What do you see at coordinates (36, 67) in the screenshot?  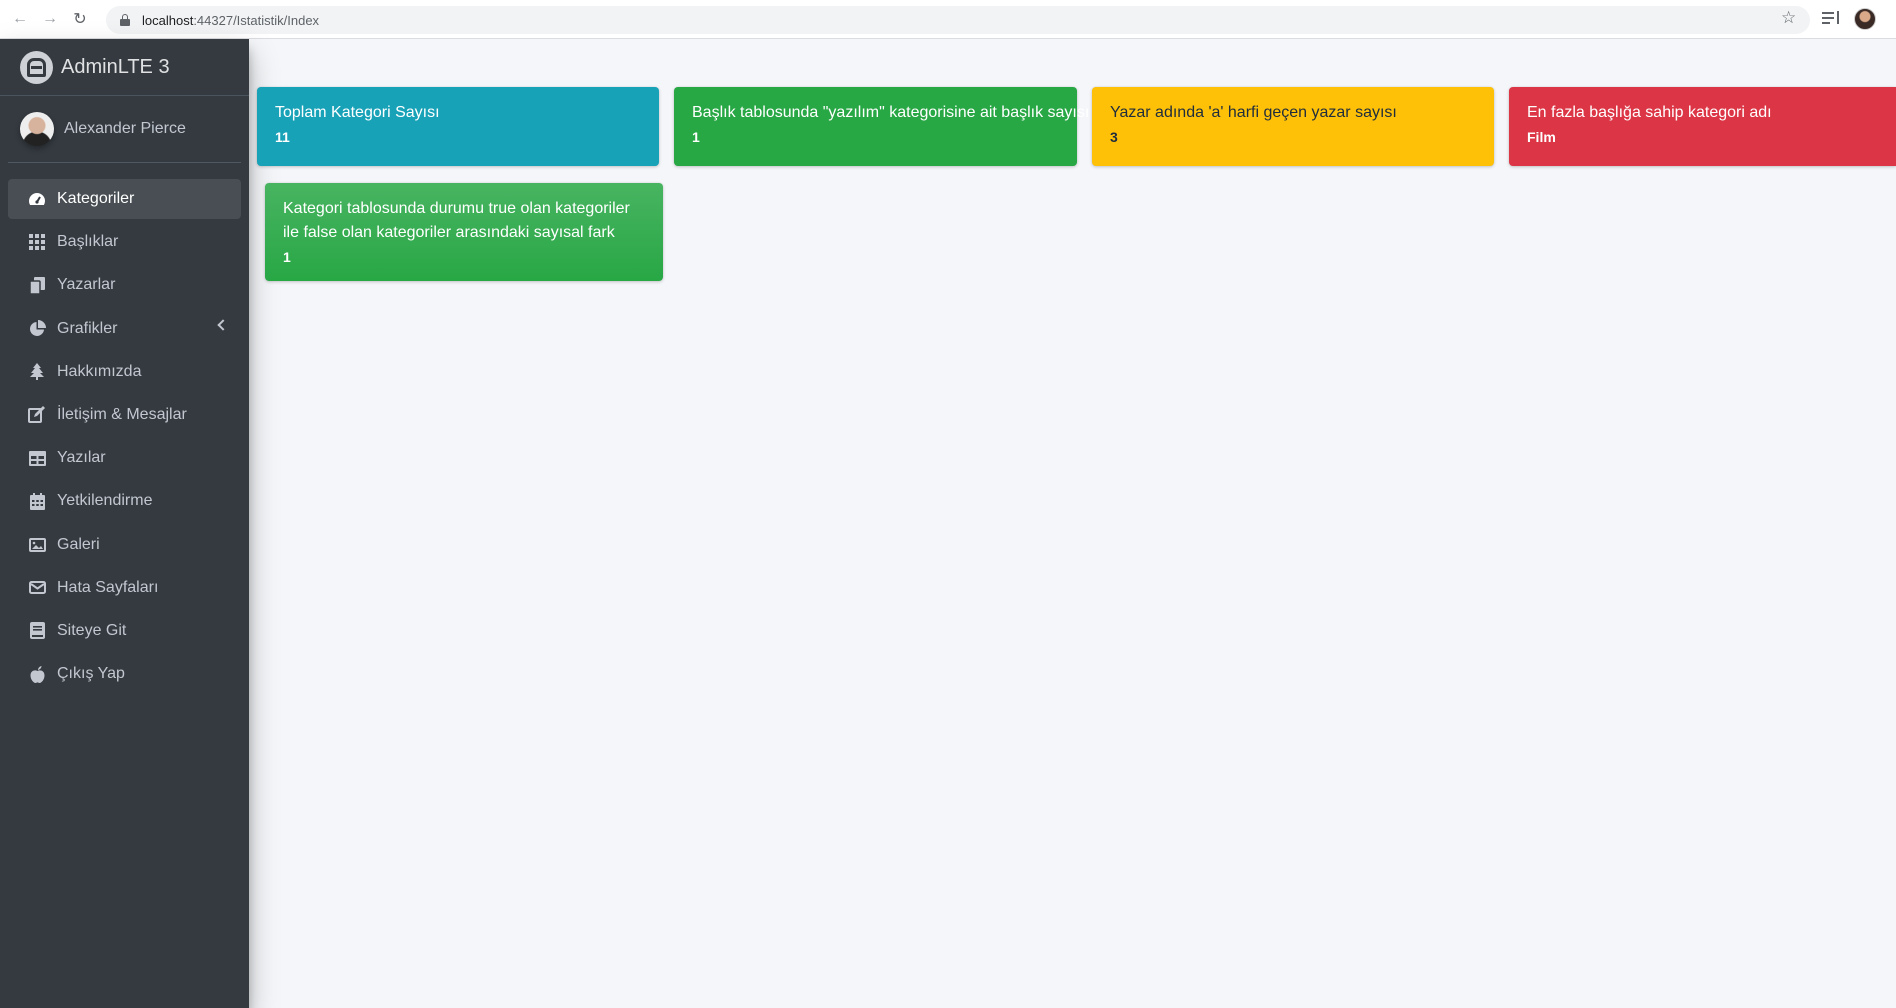 I see `adminlte-logo-icon` at bounding box center [36, 67].